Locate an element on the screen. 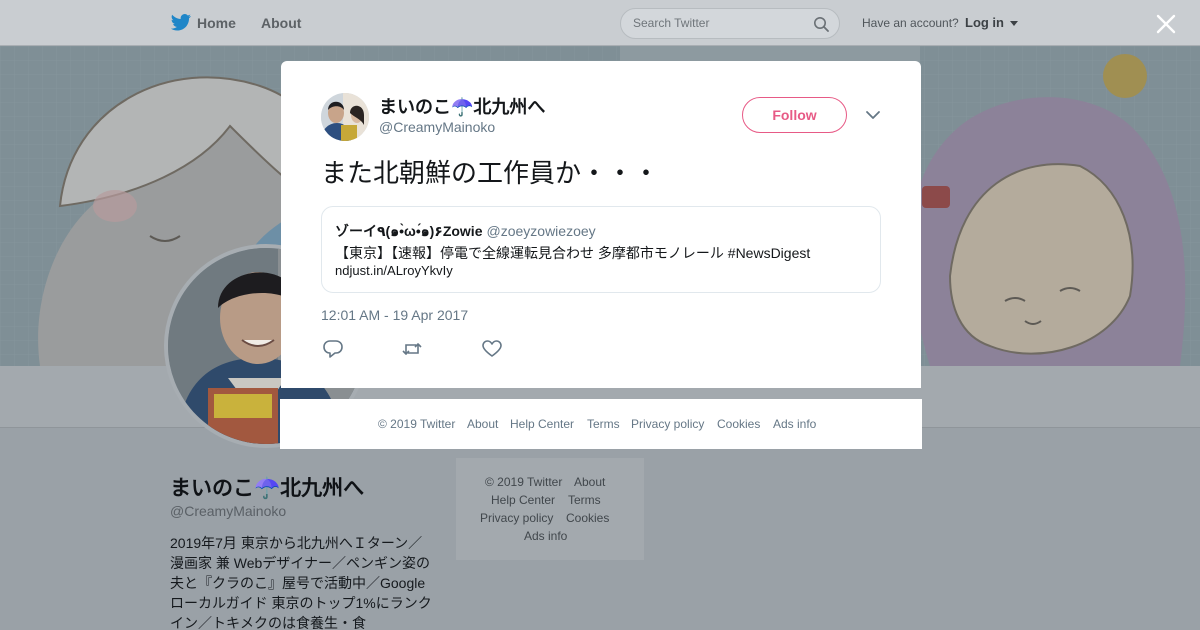 Image resolution: width=1200 pixels, height=630 pixels. quoted-tweet-author-handle: @zoeyzowiezoey is located at coordinates (541, 231).